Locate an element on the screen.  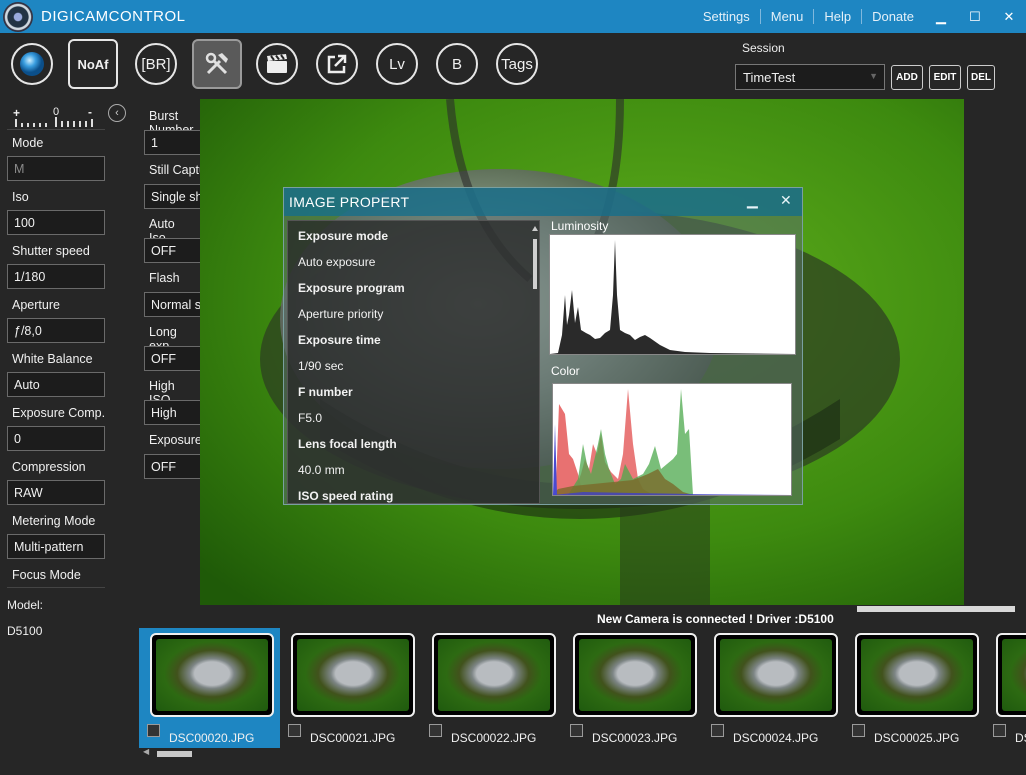
thumbnail-name: DSC00022.JPG is located at coordinates (494, 738).